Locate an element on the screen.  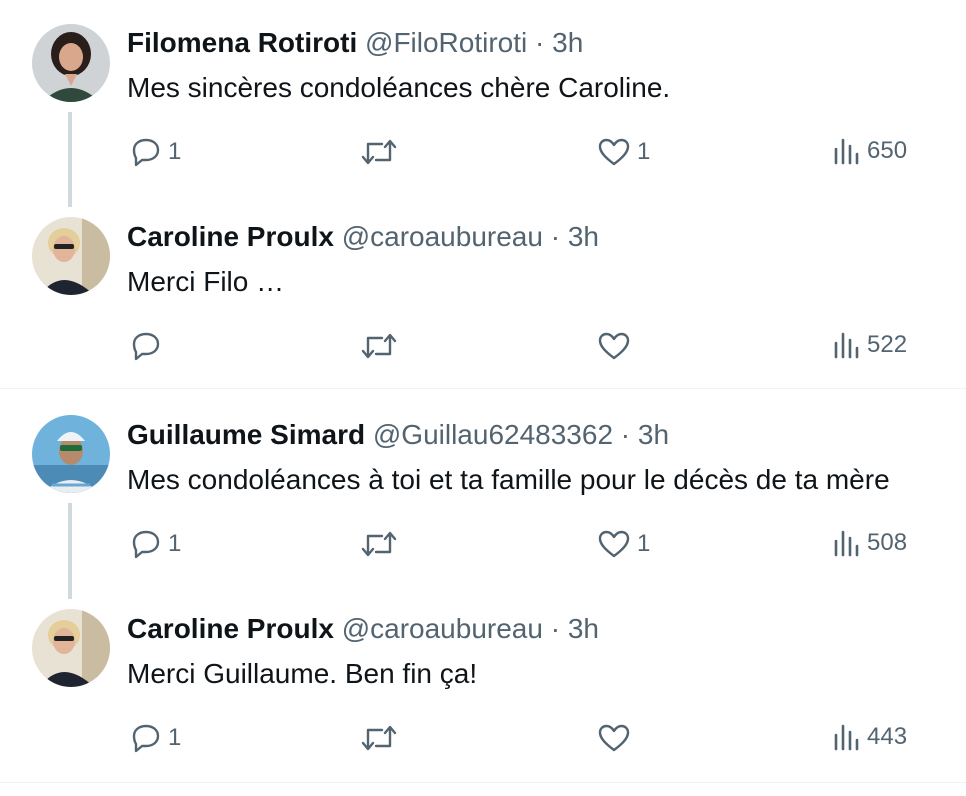
views-button: 650 is located at coordinates (870, 151).